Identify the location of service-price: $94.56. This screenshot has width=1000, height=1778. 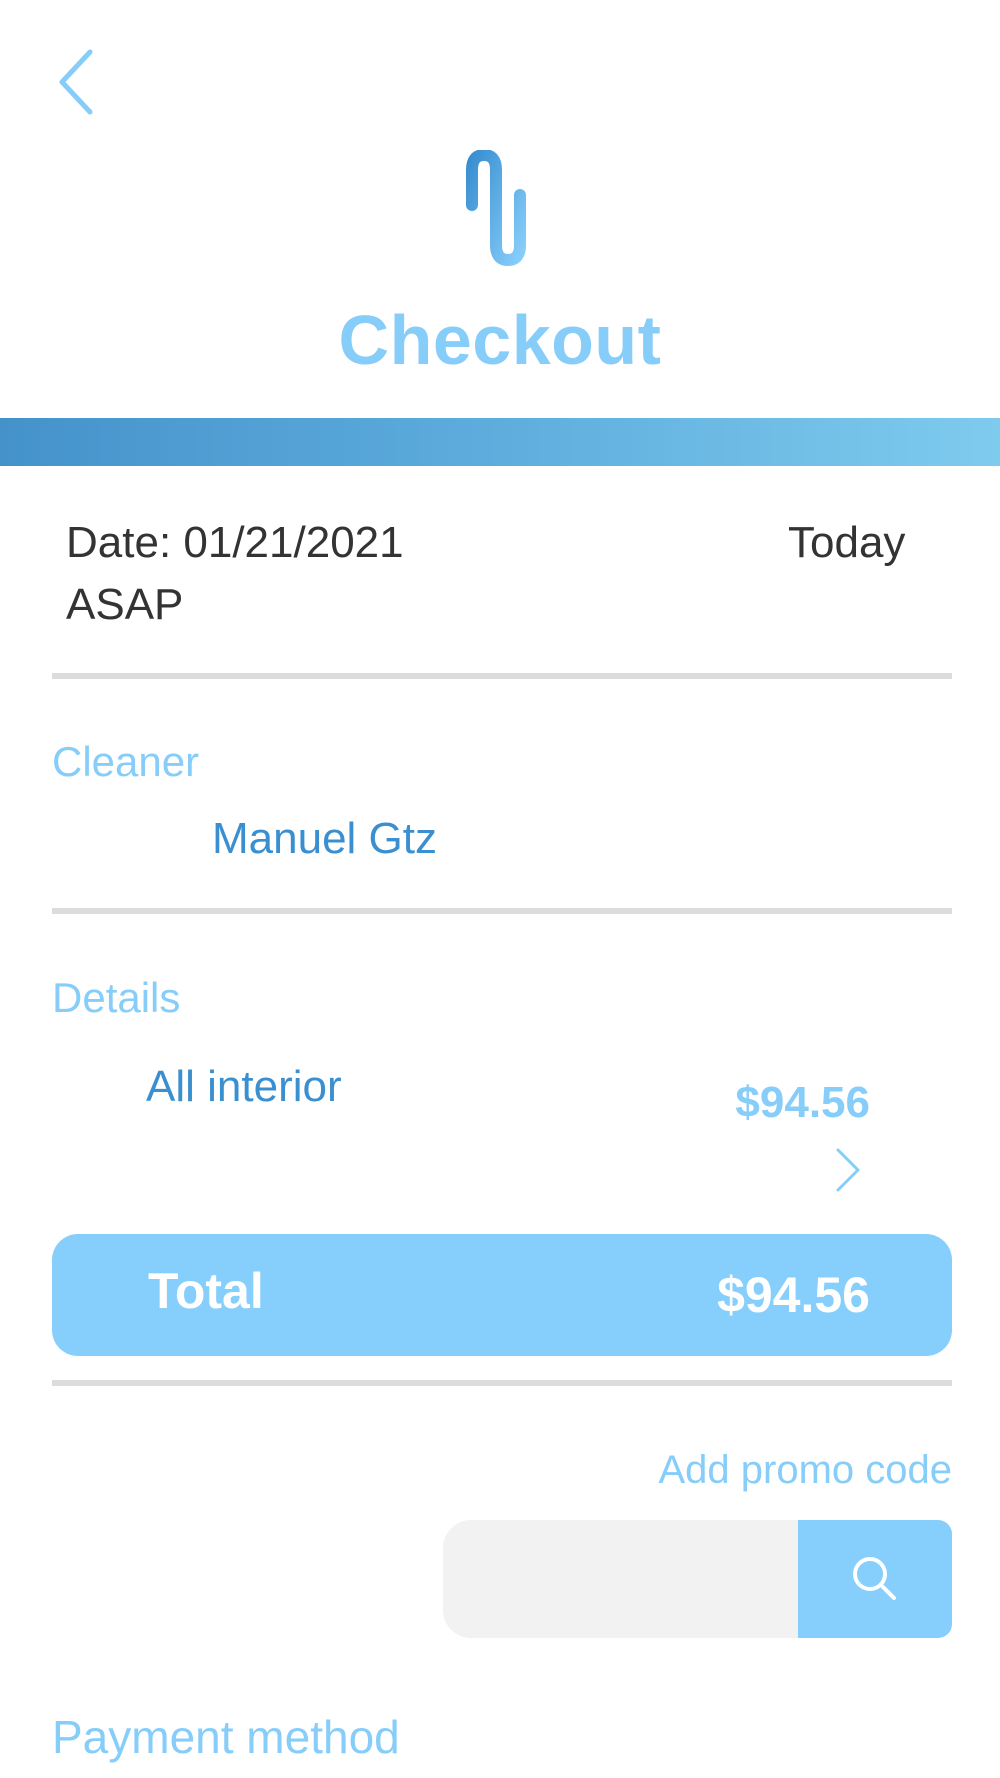
(802, 1102).